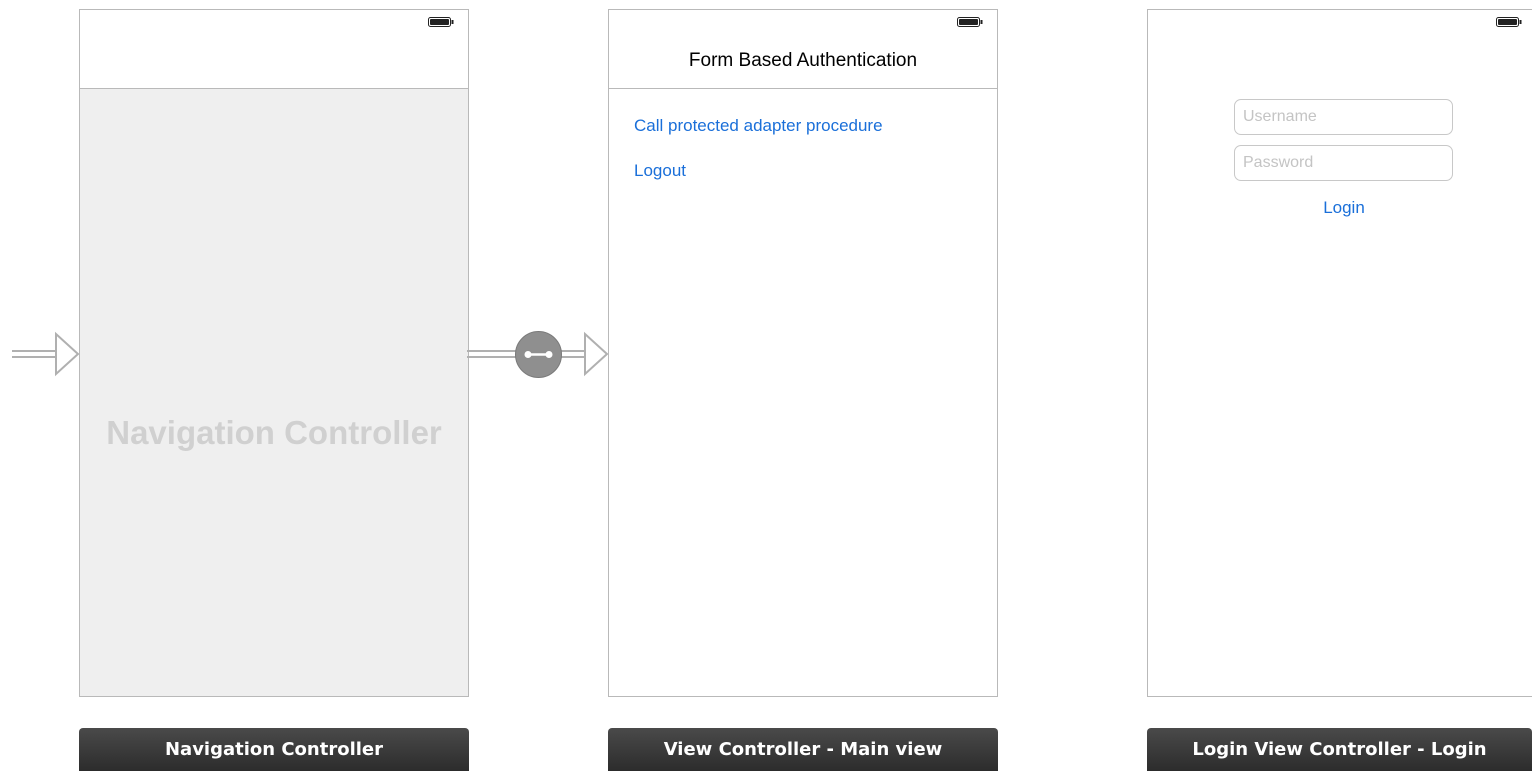 This screenshot has height=771, width=1532. What do you see at coordinates (1342, 208) in the screenshot?
I see `login-button: Login` at bounding box center [1342, 208].